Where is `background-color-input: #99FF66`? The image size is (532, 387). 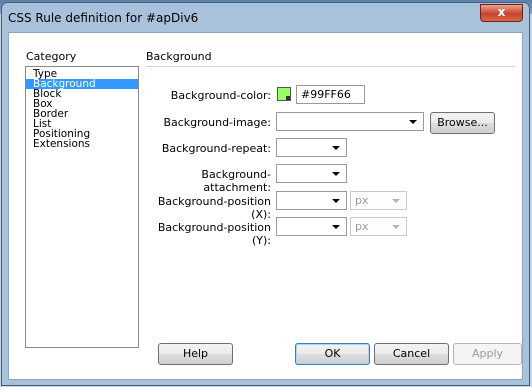
background-color-input: #99FF66 is located at coordinates (330, 94).